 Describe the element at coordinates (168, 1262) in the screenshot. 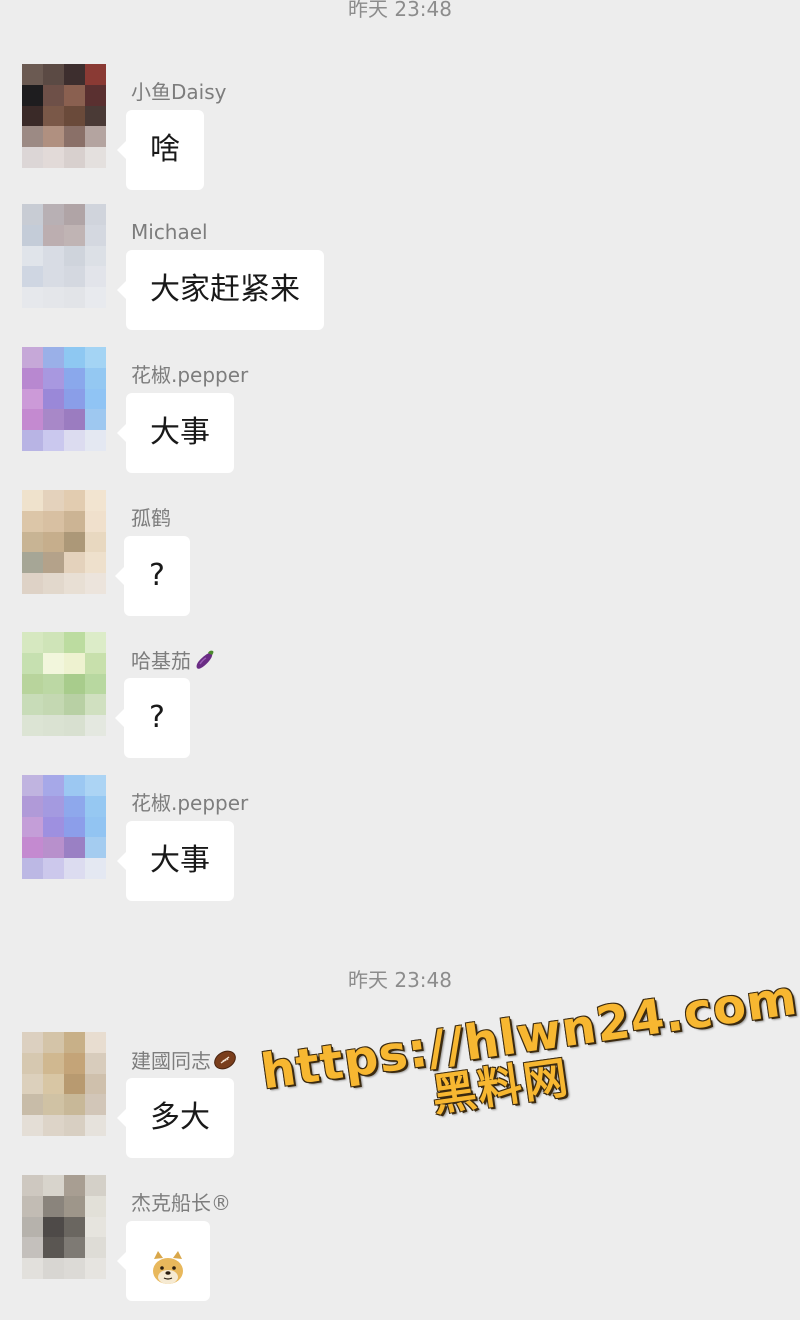

I see `doge-emoji-icon` at that location.